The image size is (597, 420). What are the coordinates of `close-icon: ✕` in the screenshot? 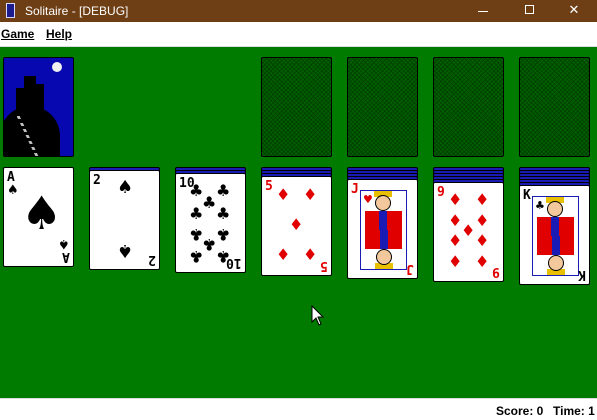 It's located at (574, 9).